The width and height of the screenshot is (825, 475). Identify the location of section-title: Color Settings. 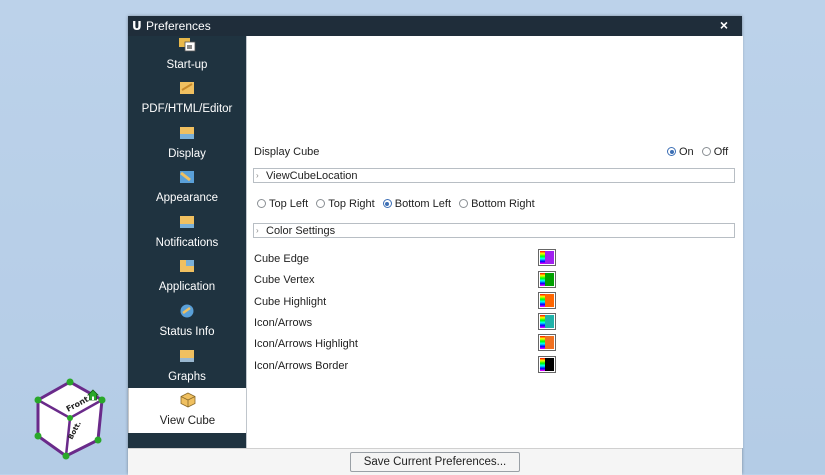
(301, 231).